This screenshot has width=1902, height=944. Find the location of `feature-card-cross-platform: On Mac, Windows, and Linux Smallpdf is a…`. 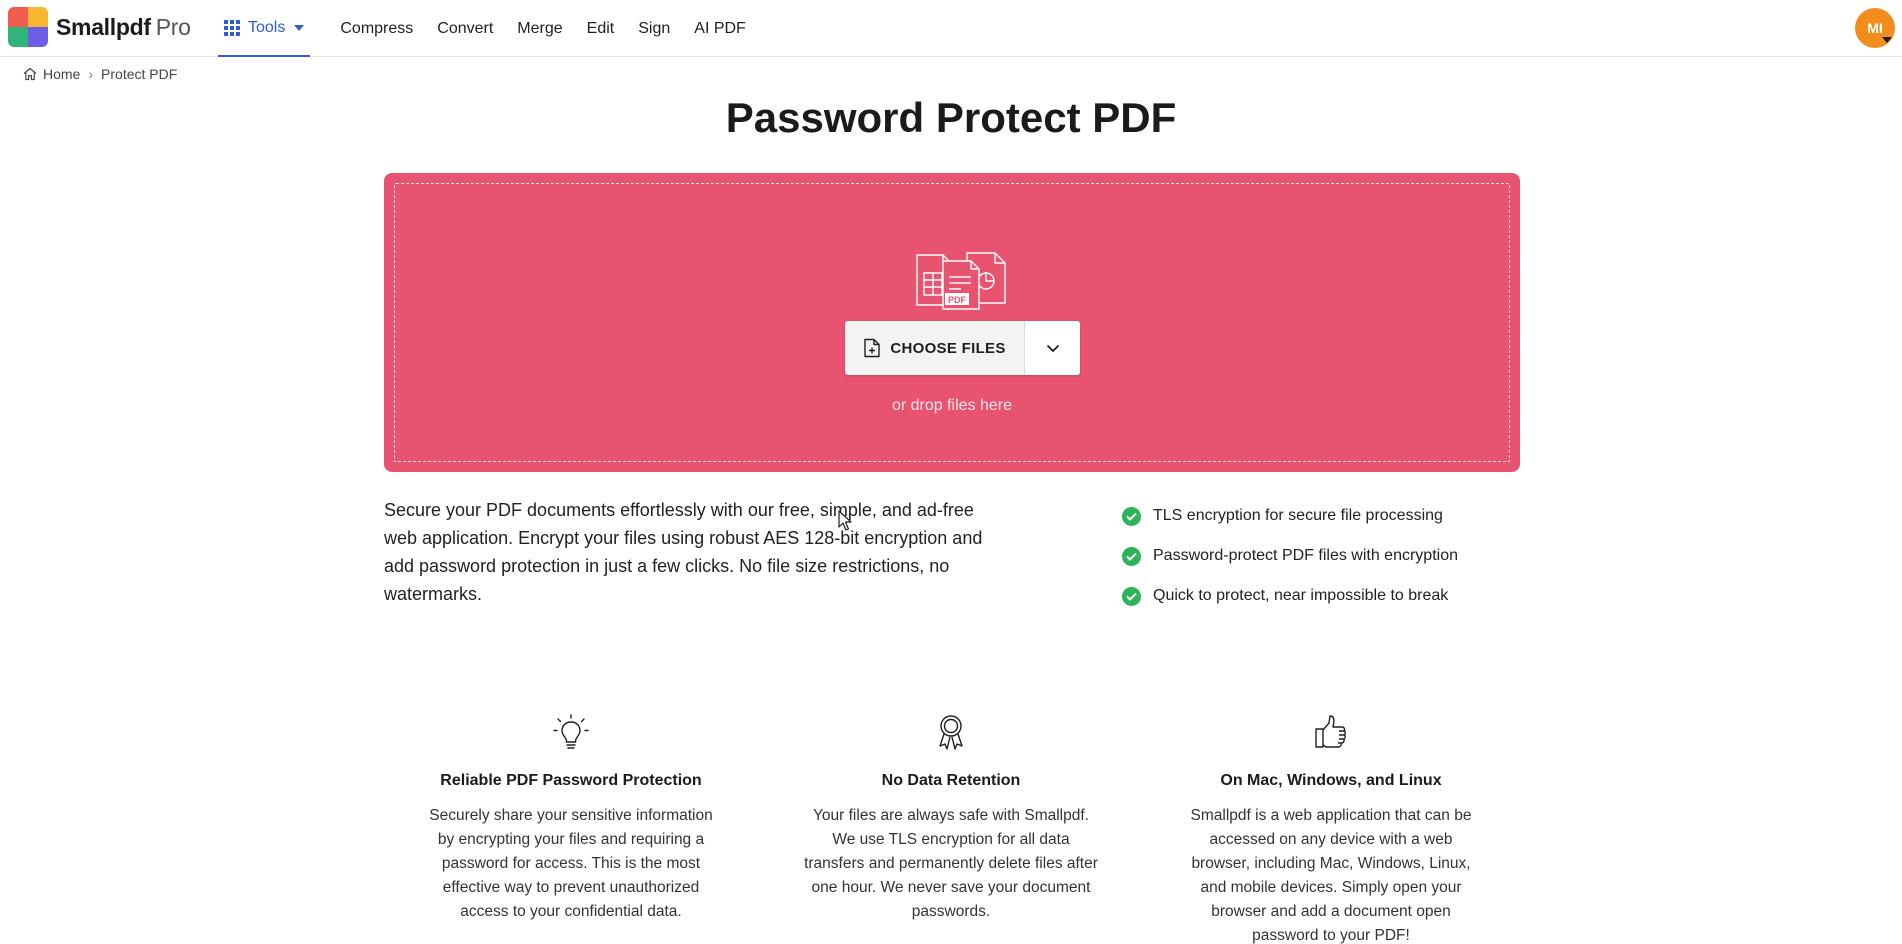

feature-card-cross-platform: On Mac, Windows, and Linux Smallpdf is a… is located at coordinates (1331, 827).